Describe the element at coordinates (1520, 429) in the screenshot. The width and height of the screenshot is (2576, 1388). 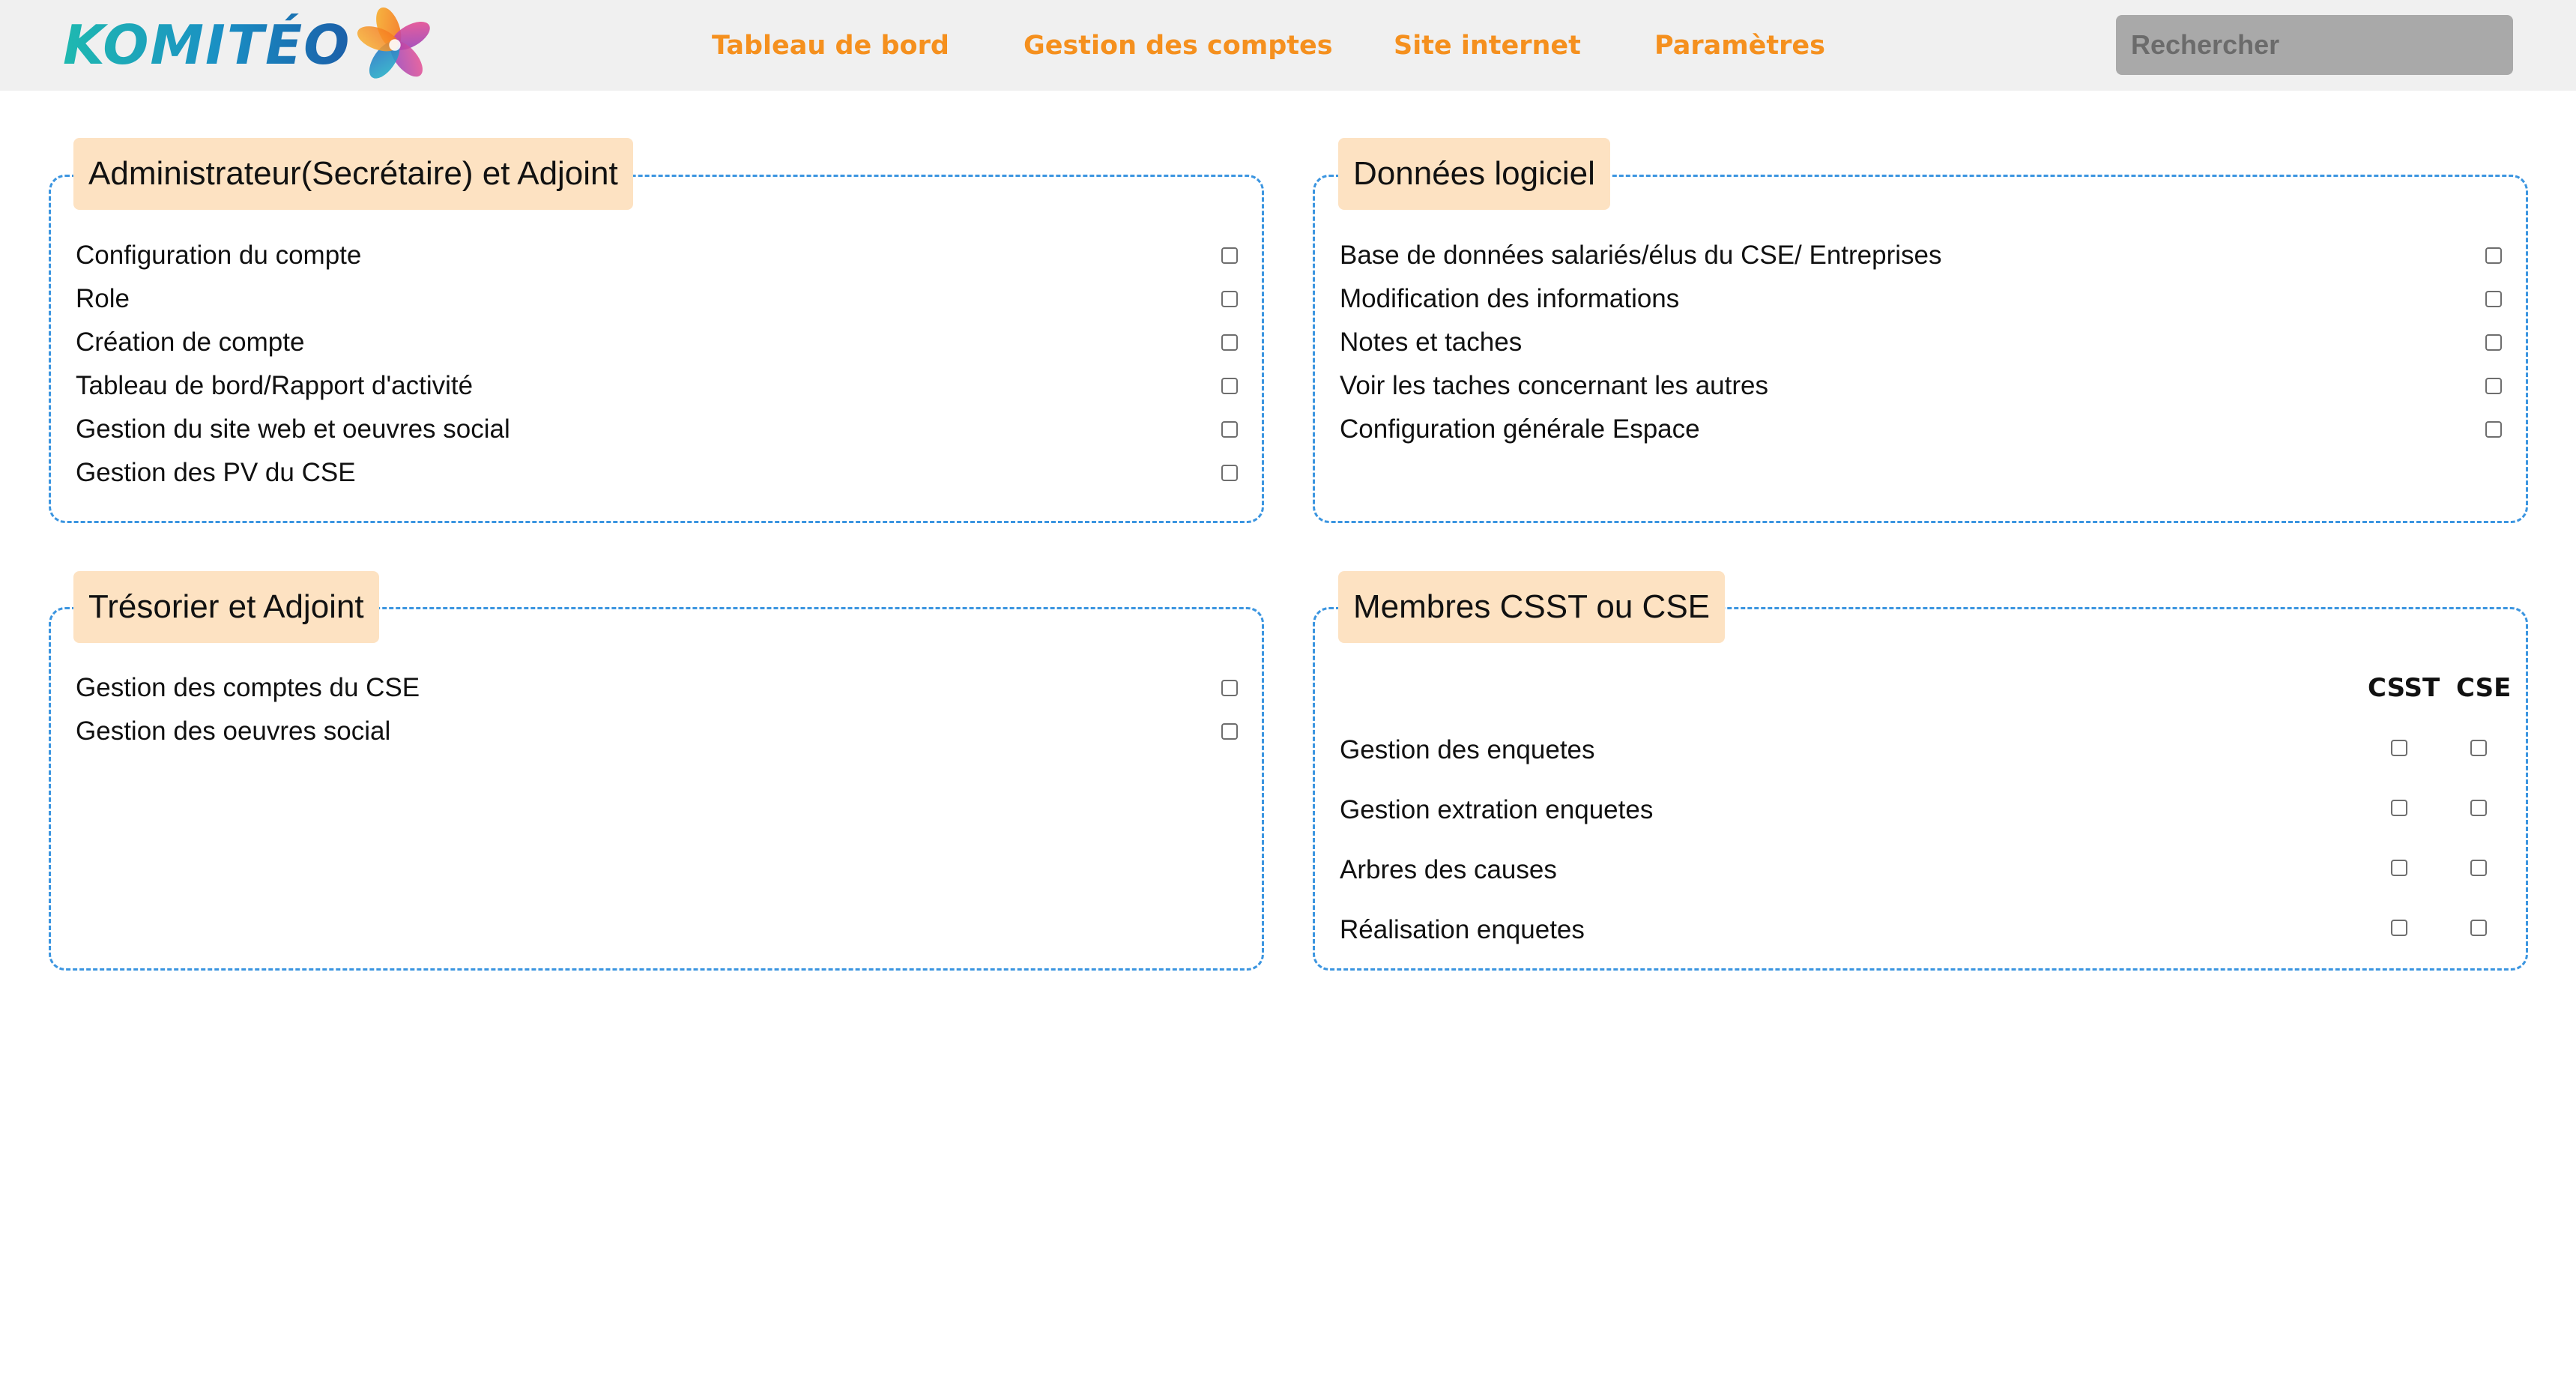
I see `permission-label: Configuration générale Espace` at that location.